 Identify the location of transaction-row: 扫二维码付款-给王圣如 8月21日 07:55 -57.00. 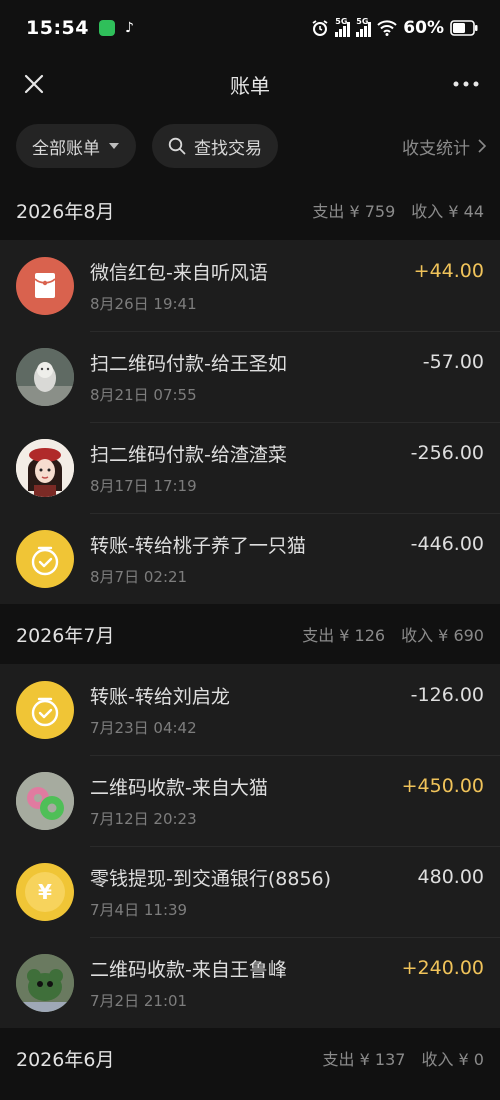
(250, 376).